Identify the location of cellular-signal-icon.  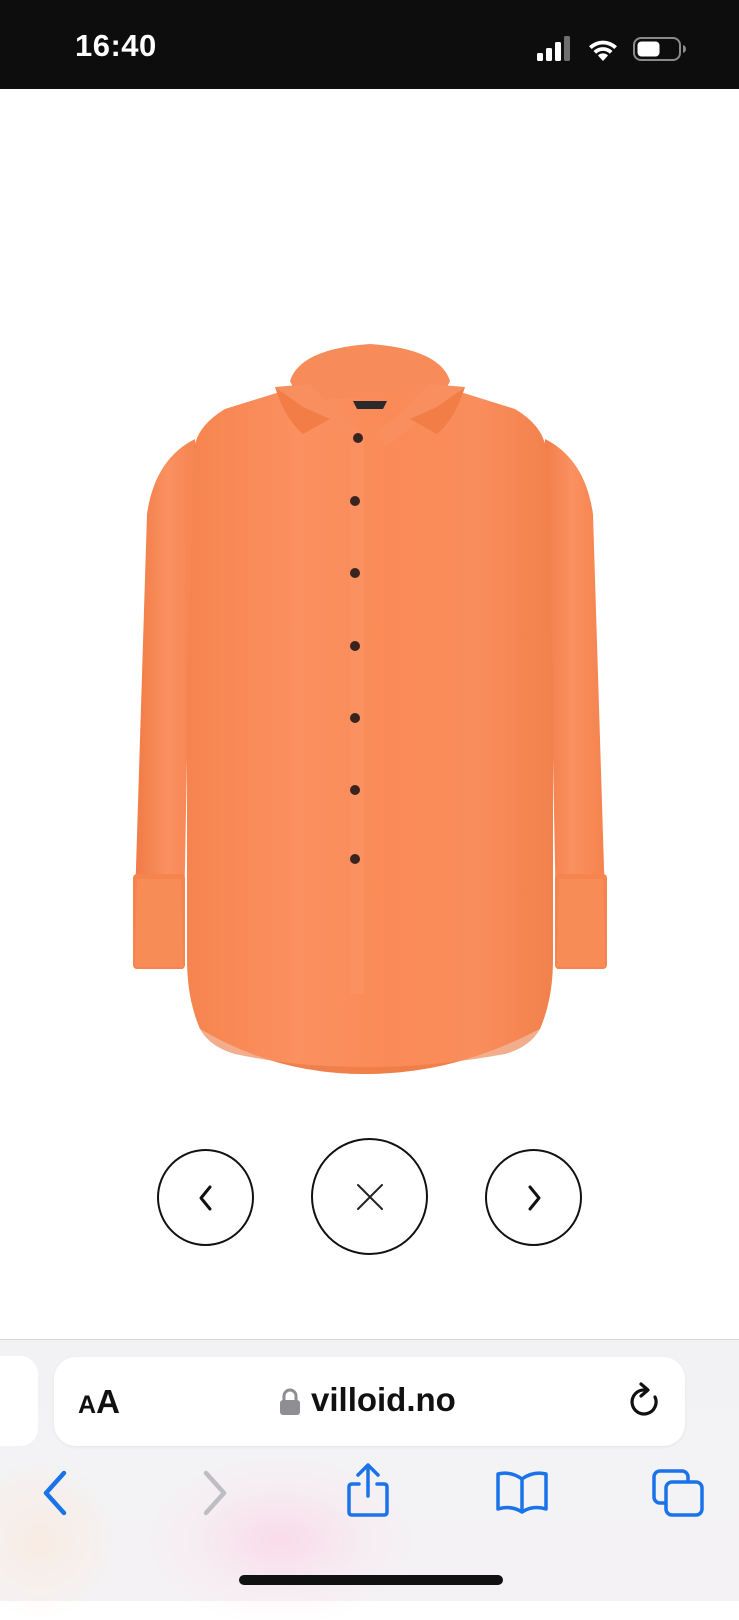
(553, 48).